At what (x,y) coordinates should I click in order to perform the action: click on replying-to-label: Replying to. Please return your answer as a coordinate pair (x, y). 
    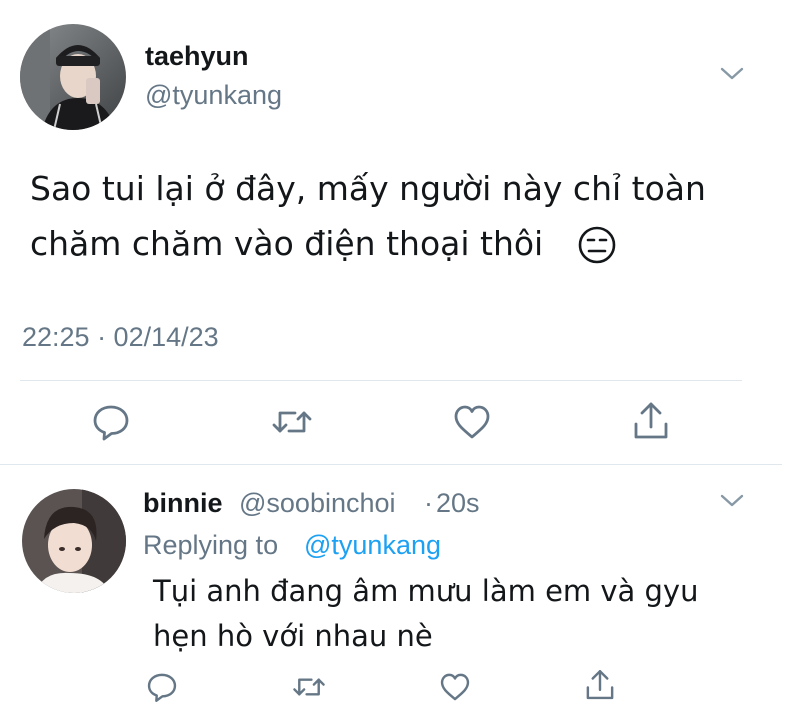
    Looking at the image, I should click on (211, 545).